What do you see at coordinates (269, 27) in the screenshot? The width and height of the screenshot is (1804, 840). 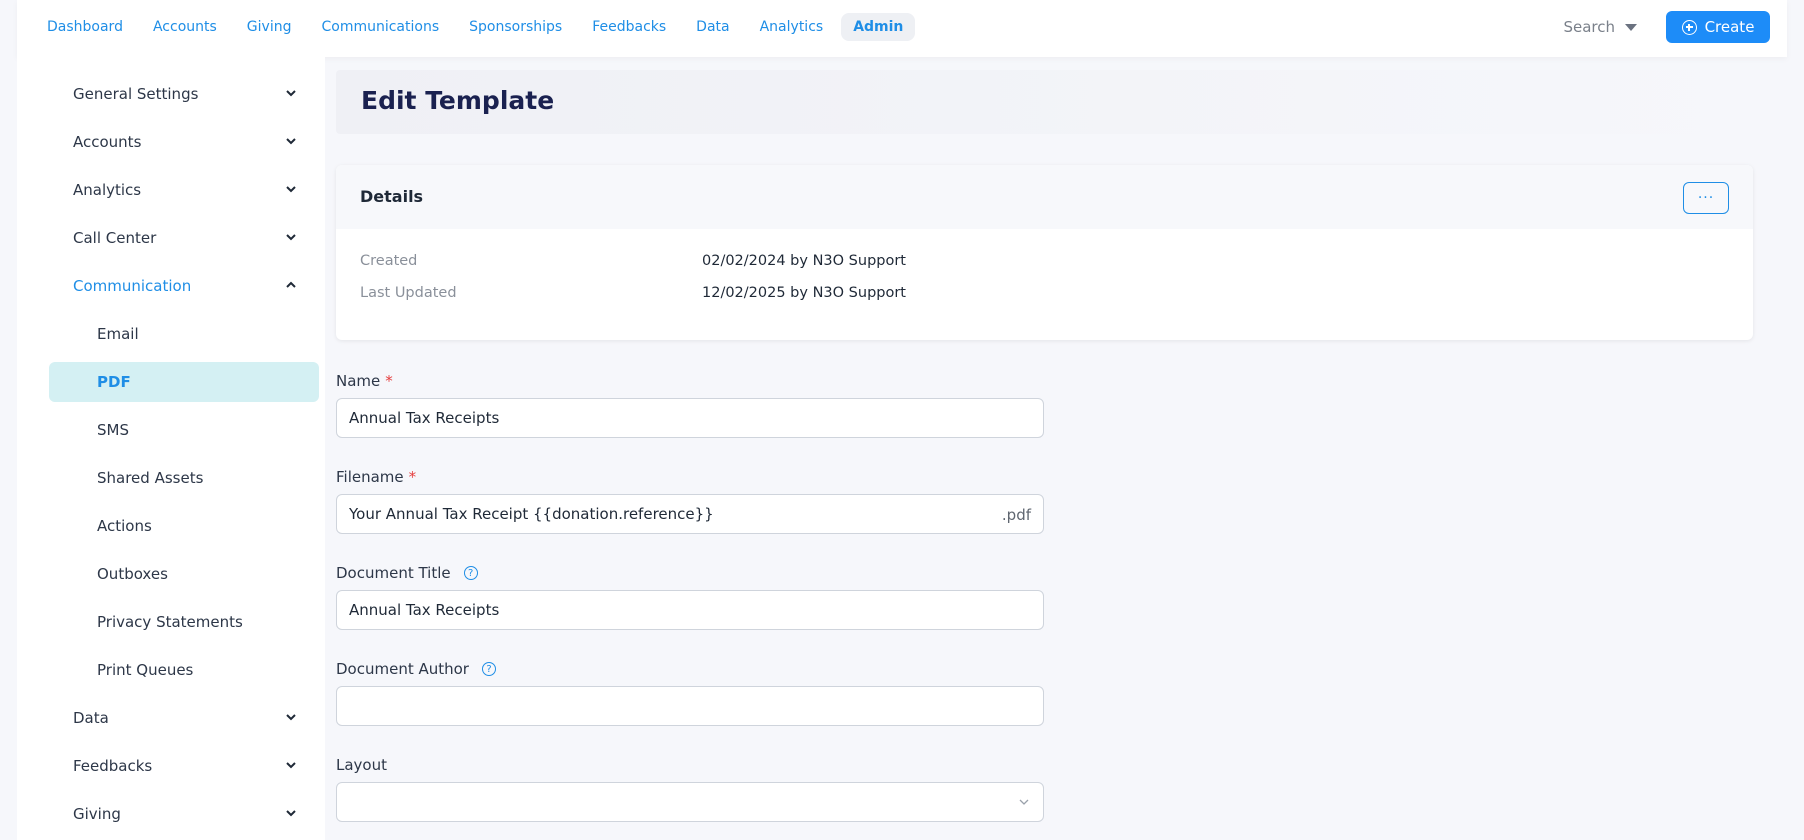 I see `nav-giving: Giving` at bounding box center [269, 27].